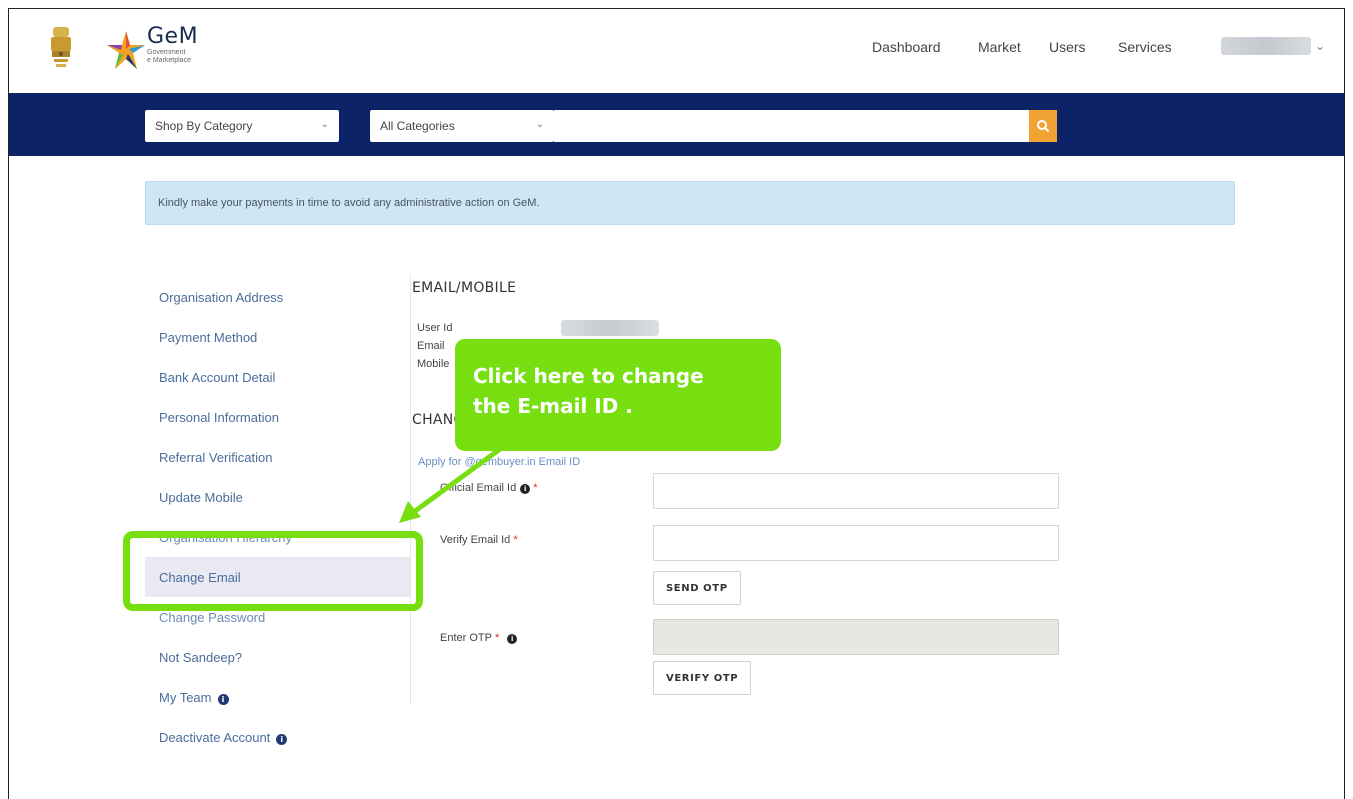  I want to click on sidebar-item-bank-account-detail: Bank Account Detail, so click(278, 377).